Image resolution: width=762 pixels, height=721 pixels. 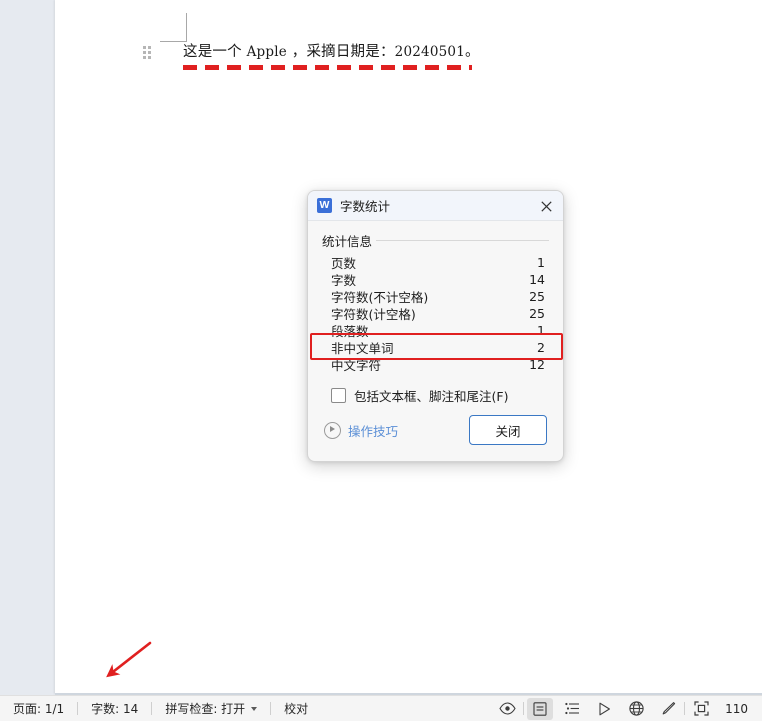 What do you see at coordinates (472, 52) in the screenshot?
I see `paragraph-text-suffix: 。` at bounding box center [472, 52].